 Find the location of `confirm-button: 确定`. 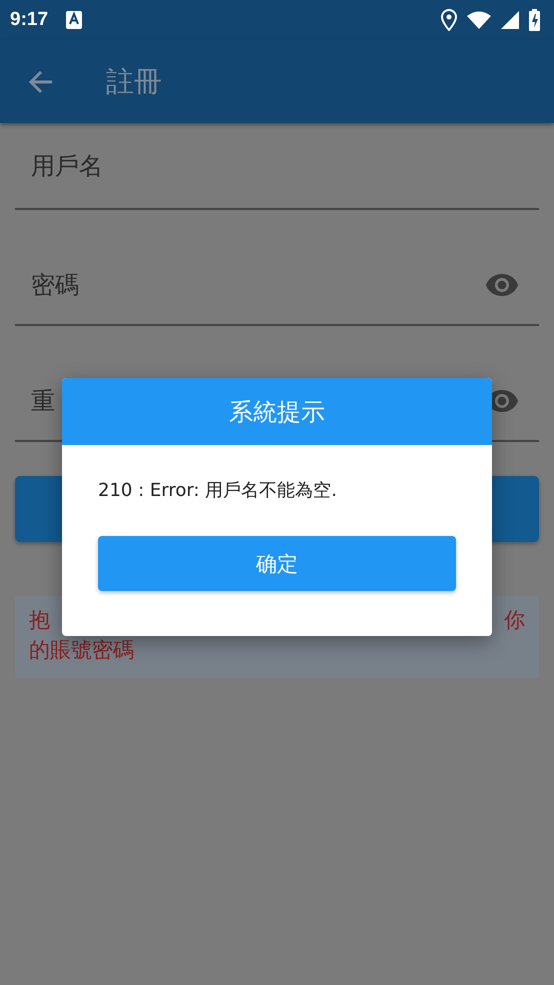

confirm-button: 确定 is located at coordinates (277, 564).